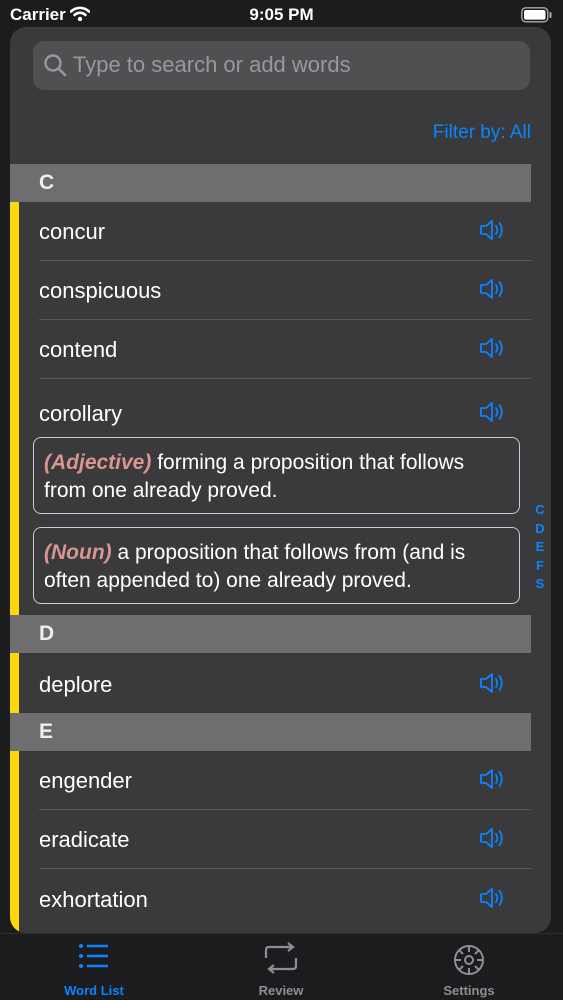  I want to click on section-index: C D E F S, so click(540, 547).